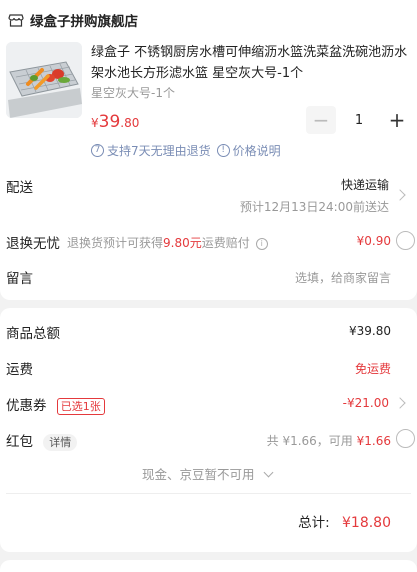 Image resolution: width=417 pixels, height=572 pixels. Describe the element at coordinates (328, 441) in the screenshot. I see `redpacket-desc: 共 ¥1.66，可用 ¥1.66` at that location.